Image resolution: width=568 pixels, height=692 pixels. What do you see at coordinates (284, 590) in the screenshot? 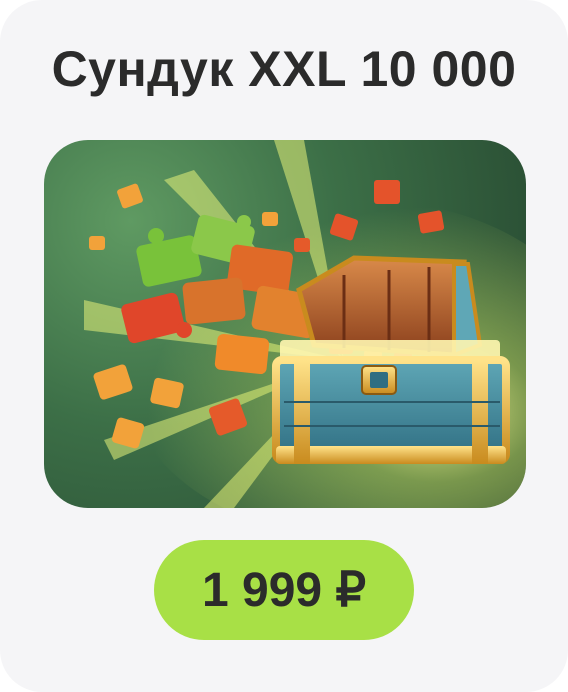
I see `price-button: 1 999 ₽` at bounding box center [284, 590].